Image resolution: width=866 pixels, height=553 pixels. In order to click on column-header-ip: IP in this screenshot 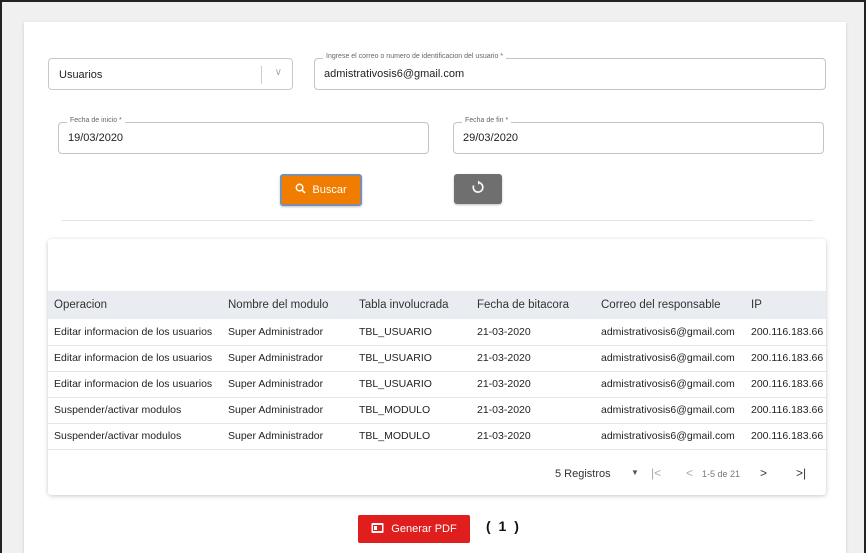, I will do `click(785, 305)`.